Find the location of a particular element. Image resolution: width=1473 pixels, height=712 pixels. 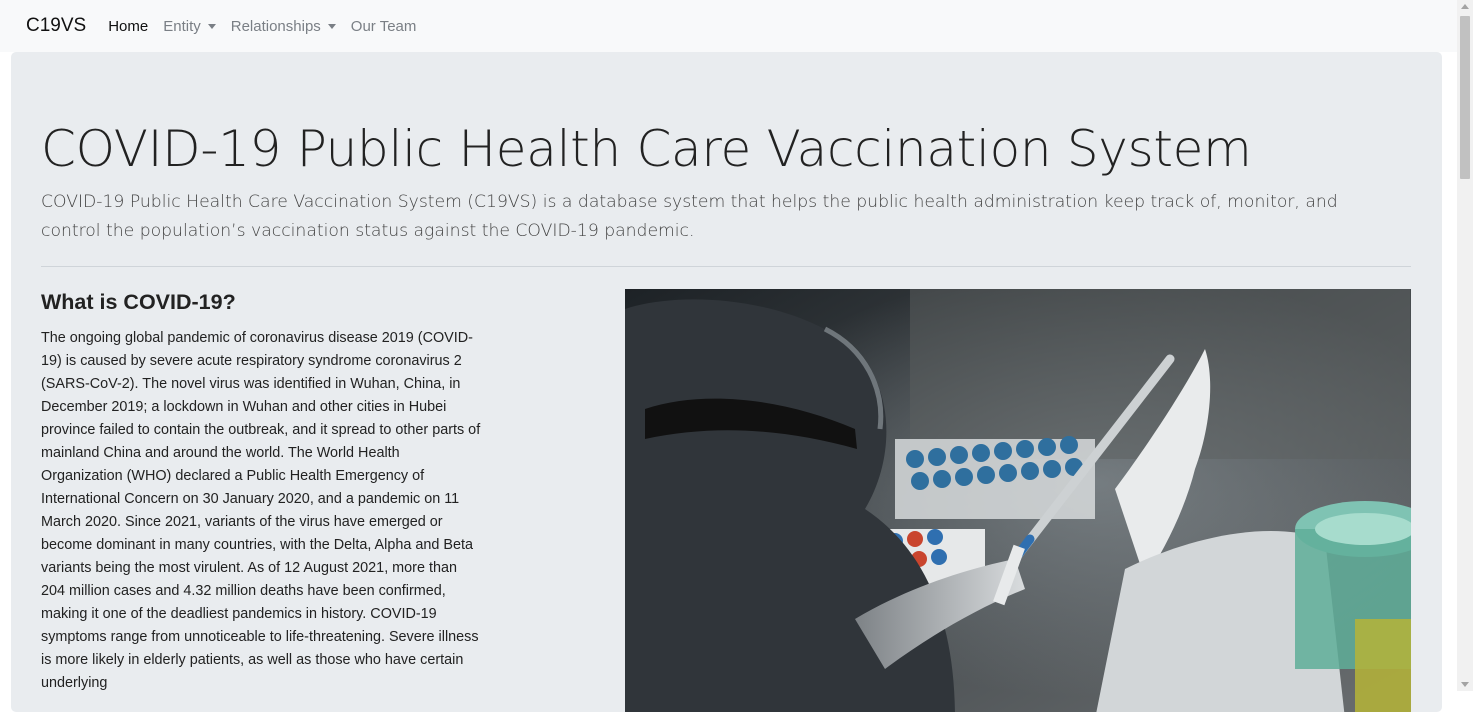

navbar: C19VS Home Entity Relationships Our Team is located at coordinates (728, 26).